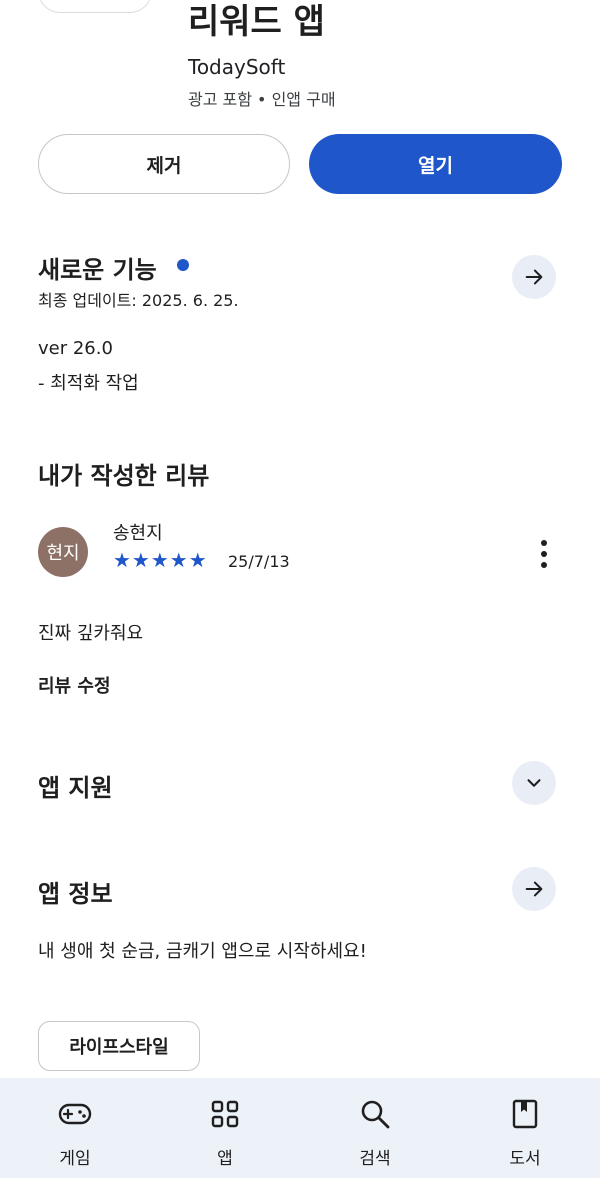 The width and height of the screenshot is (600, 1178). I want to click on app-info-title: 앱 정보, so click(75, 894).